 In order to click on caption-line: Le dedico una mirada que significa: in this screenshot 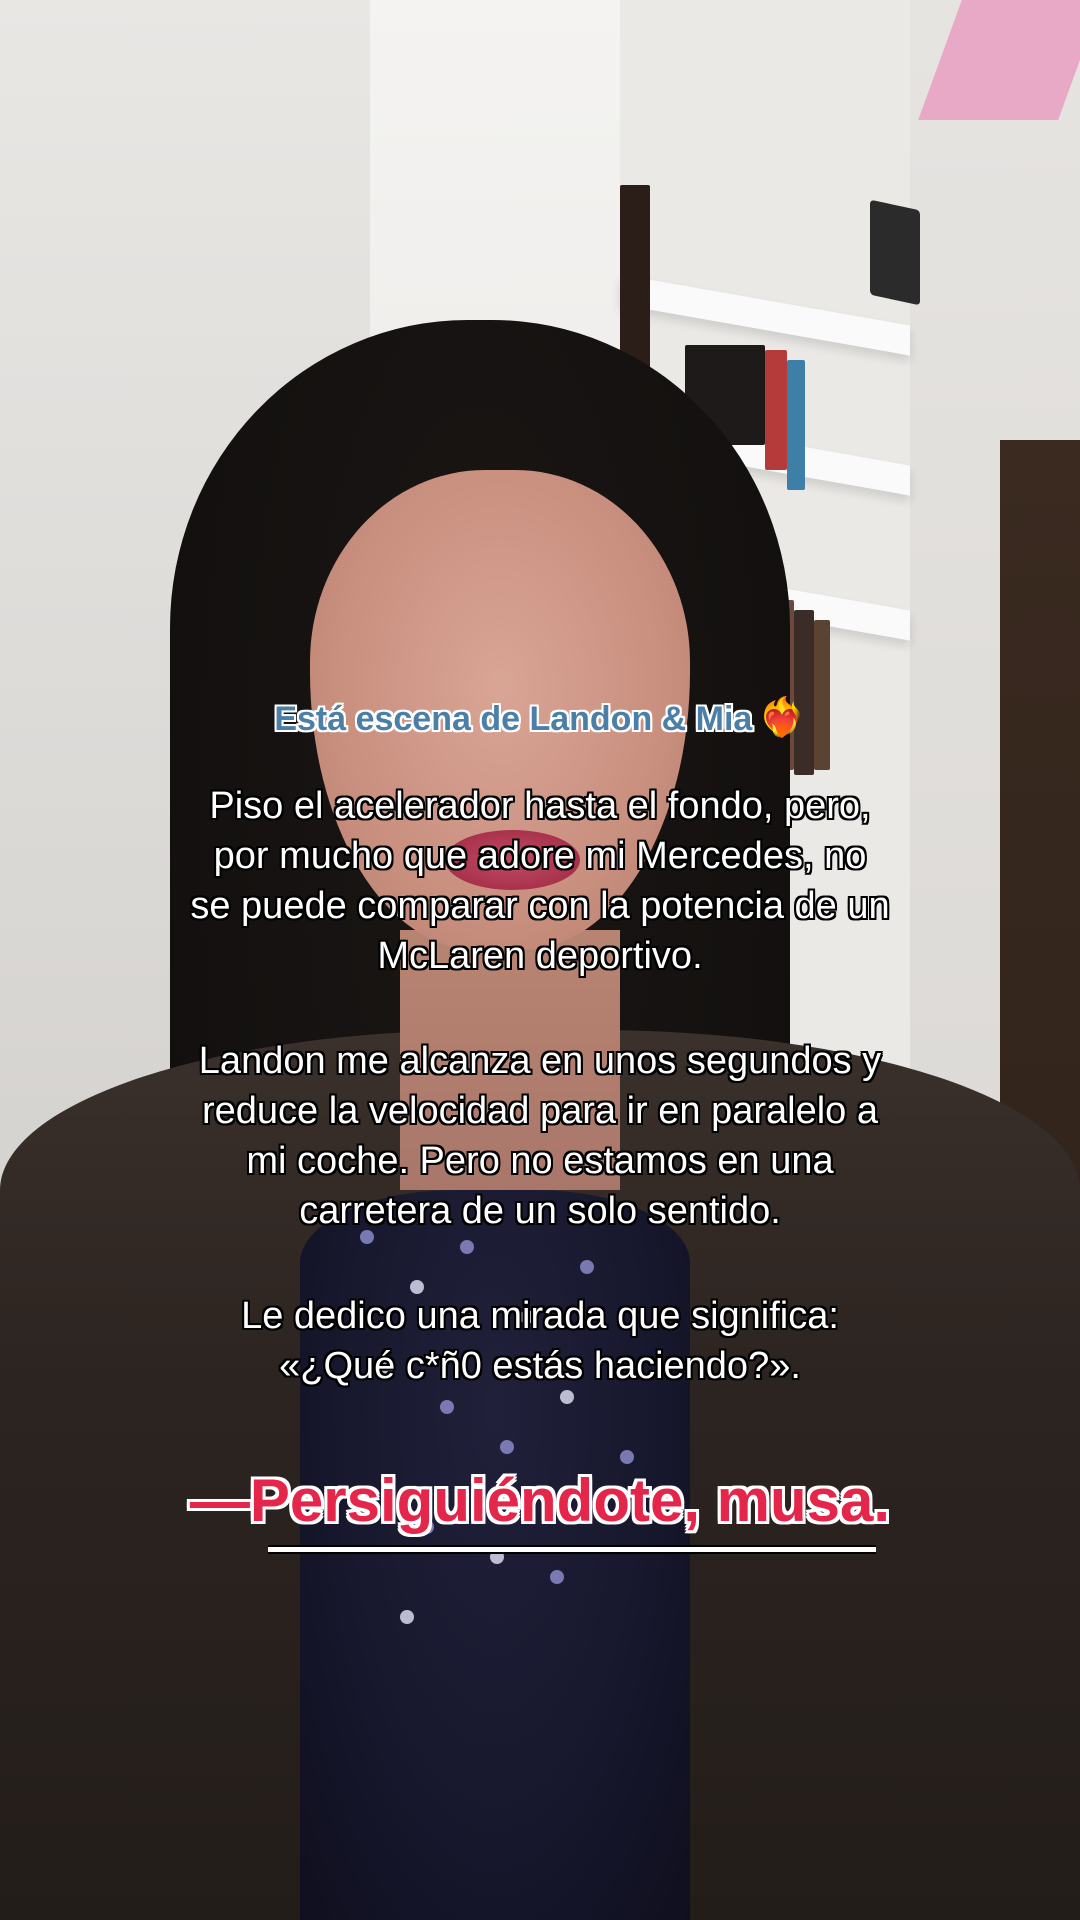, I will do `click(540, 1316)`.